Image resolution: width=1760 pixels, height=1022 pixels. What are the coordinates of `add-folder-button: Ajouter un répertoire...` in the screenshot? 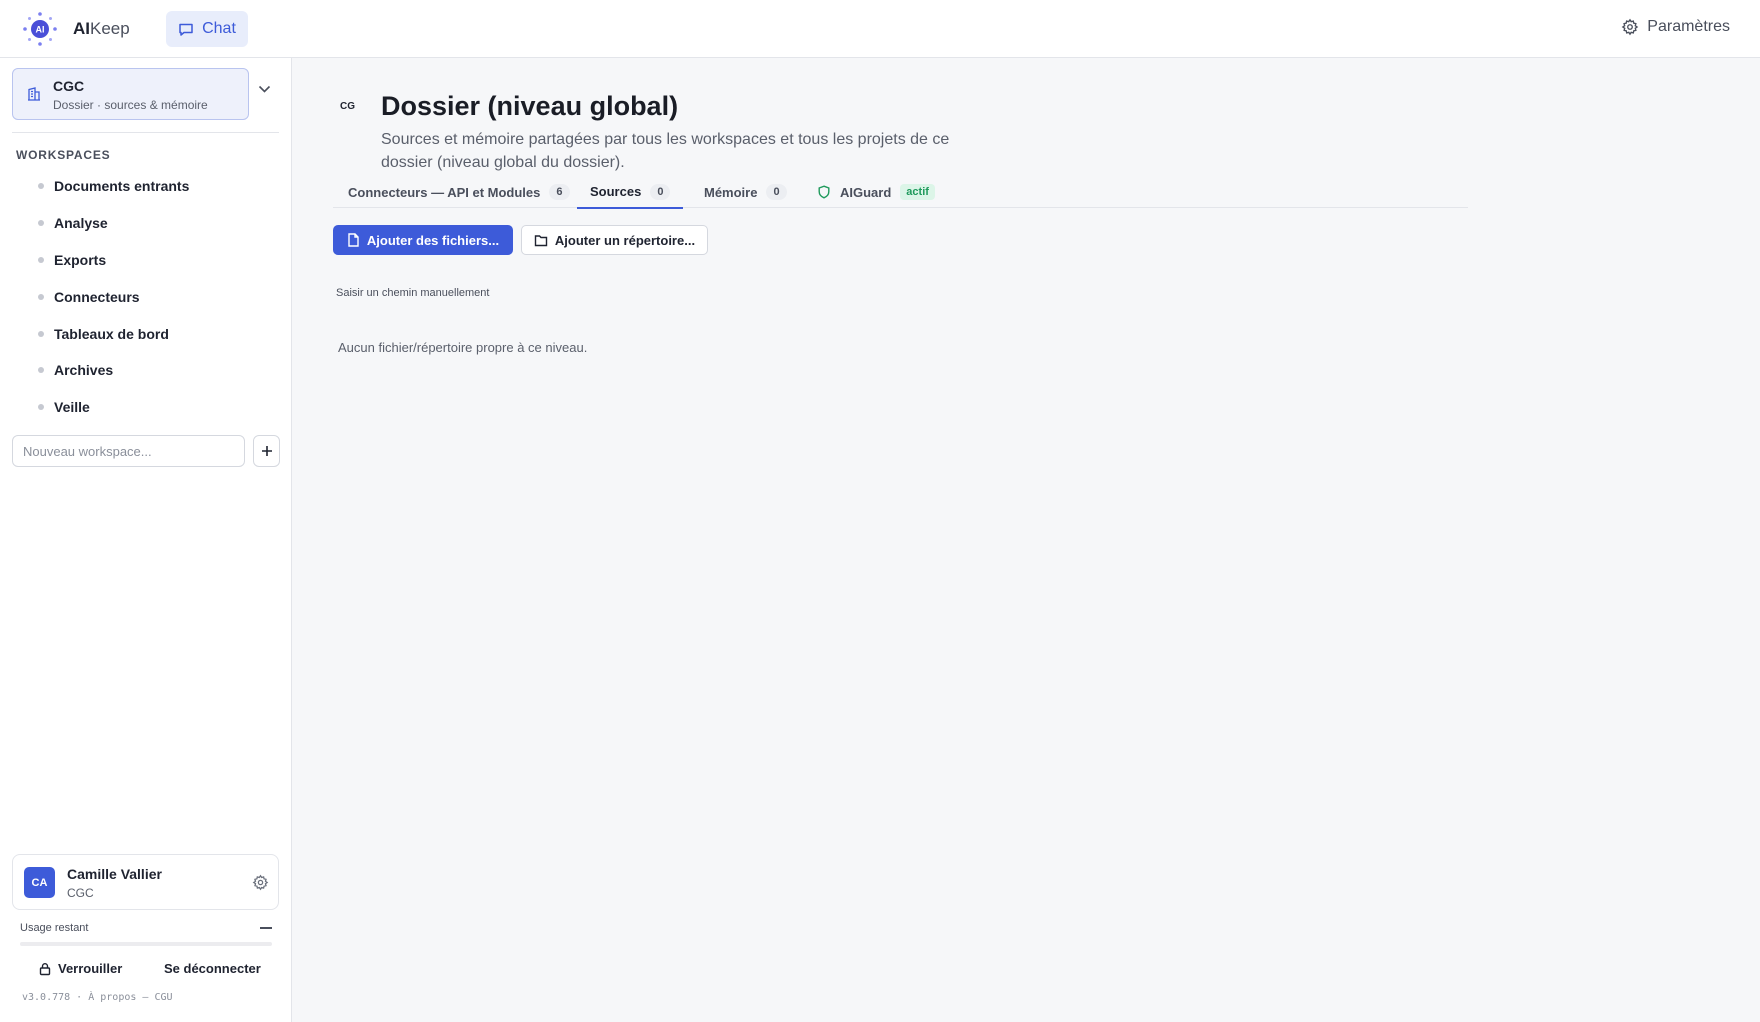 It's located at (614, 240).